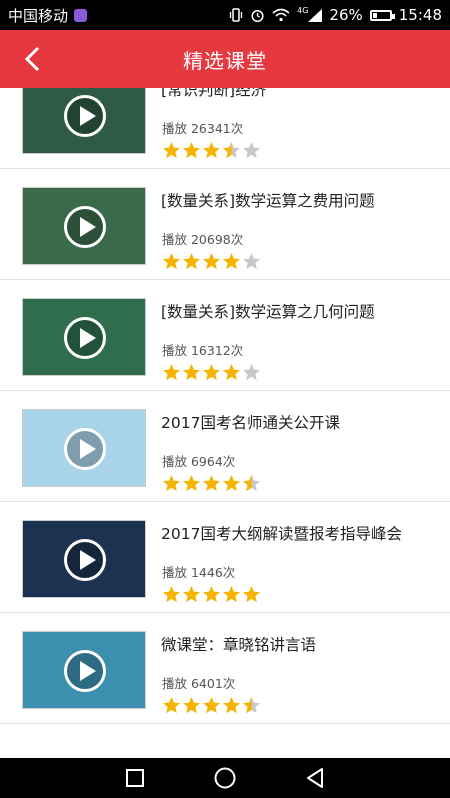 This screenshot has height=798, width=450. I want to click on notification-app-icon, so click(81, 15).